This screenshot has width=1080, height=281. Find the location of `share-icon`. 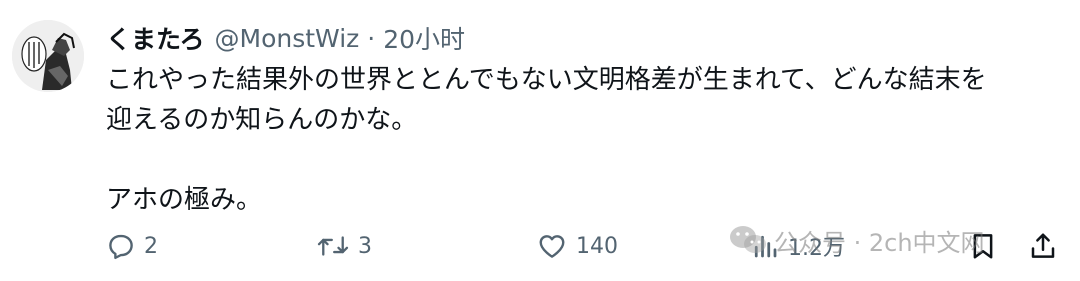

share-icon is located at coordinates (1043, 245).